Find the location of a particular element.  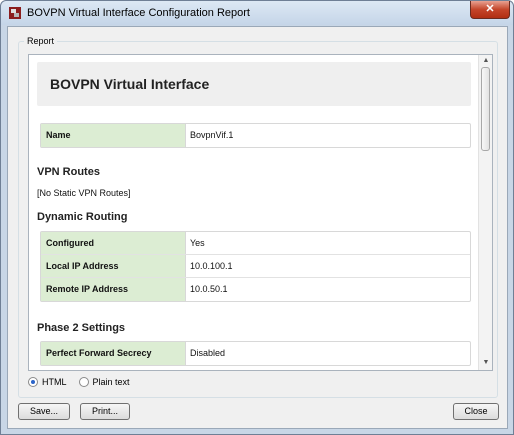

window-close-button: ✕ is located at coordinates (490, 10).